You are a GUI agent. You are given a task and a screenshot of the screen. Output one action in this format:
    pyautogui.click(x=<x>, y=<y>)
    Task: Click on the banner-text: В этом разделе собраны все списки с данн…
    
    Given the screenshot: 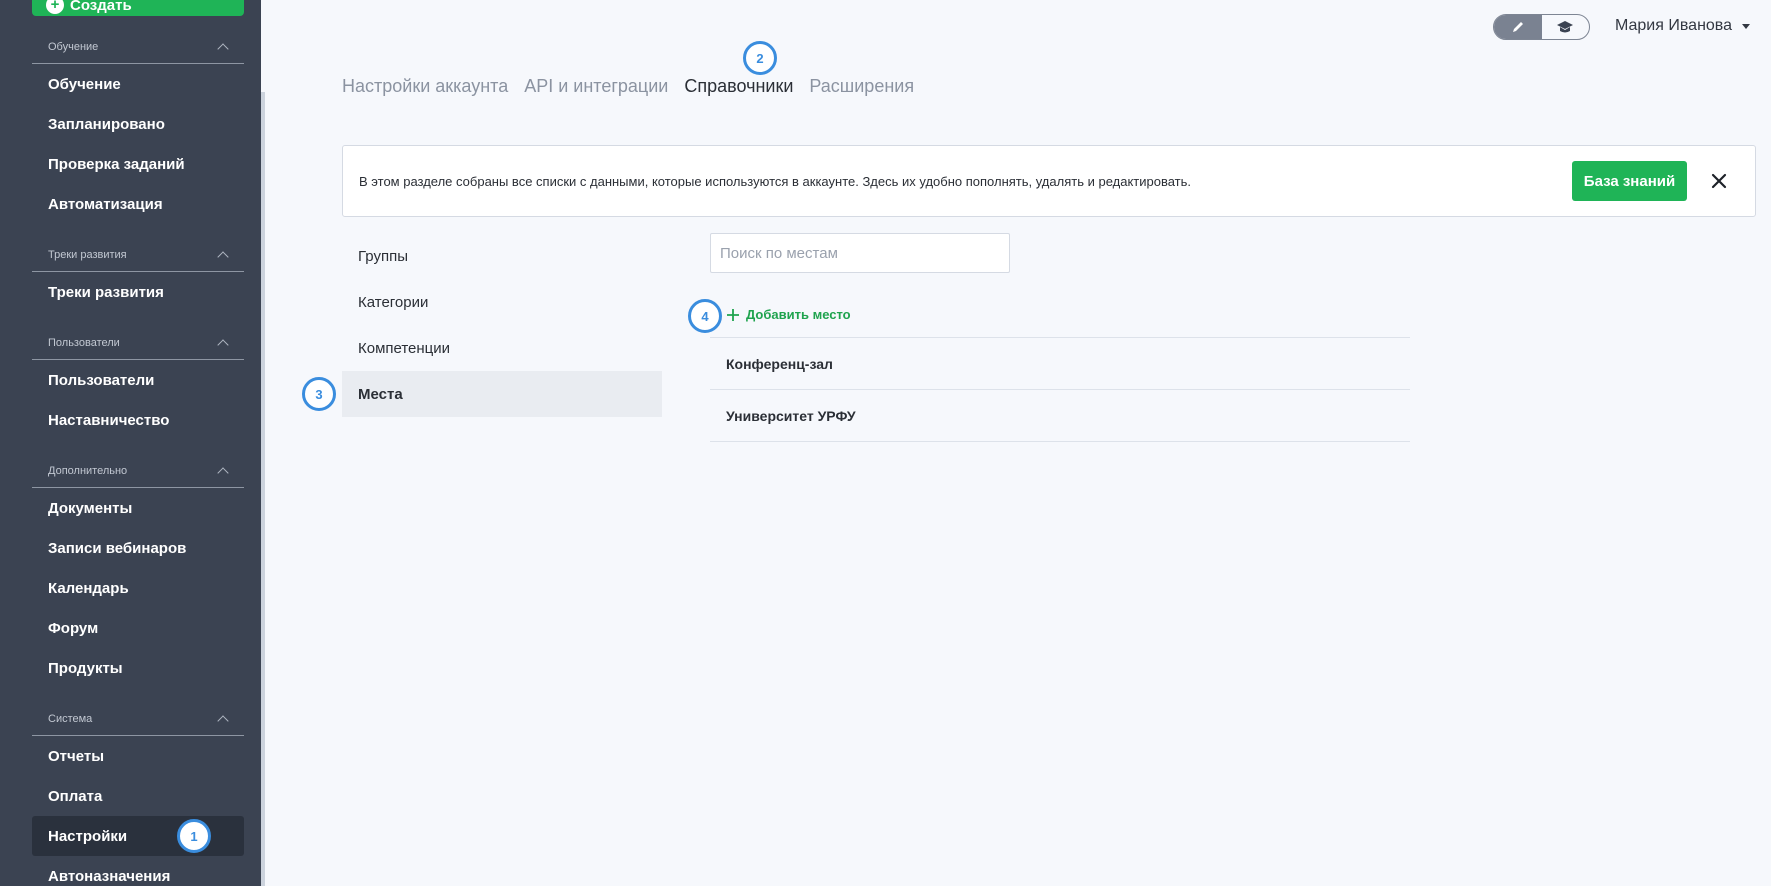 What is the action you would take?
    pyautogui.click(x=775, y=181)
    